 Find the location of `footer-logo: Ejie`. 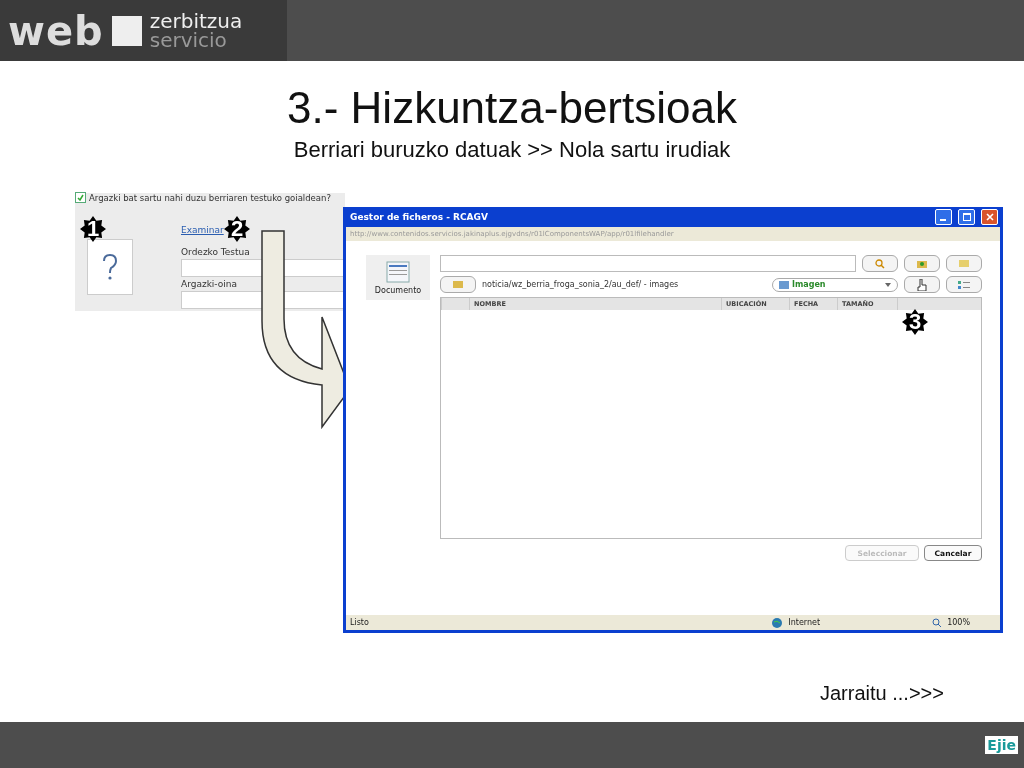

footer-logo: Ejie is located at coordinates (1001, 745).